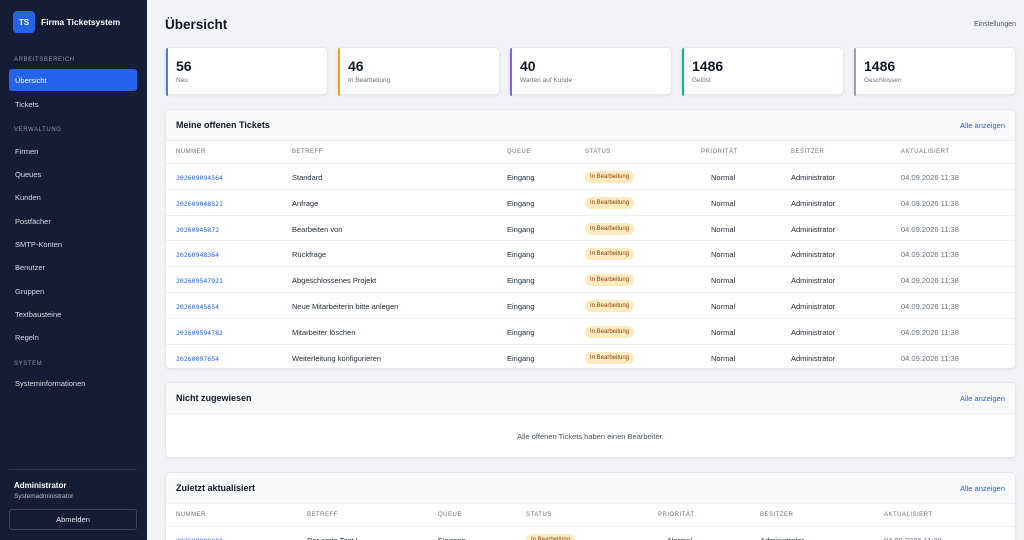 This screenshot has width=1024, height=540. Describe the element at coordinates (590, 71) in the screenshot. I see `stat-card-warten-auf-kunde: 40 Warten auf Kunde` at that location.